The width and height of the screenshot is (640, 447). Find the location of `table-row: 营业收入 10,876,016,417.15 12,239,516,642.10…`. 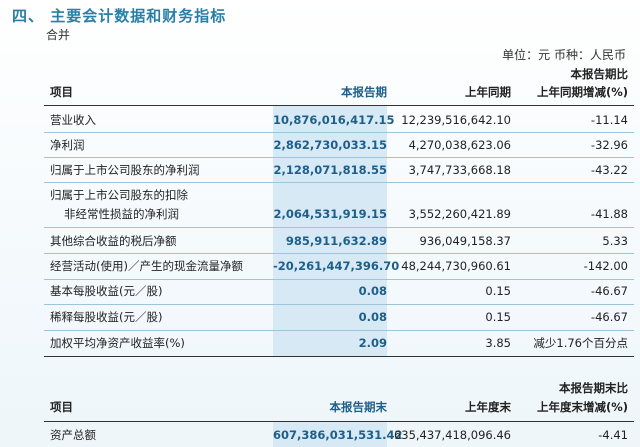

table-row: 营业收入 10,876,016,417.15 12,239,516,642.10… is located at coordinates (339, 120).